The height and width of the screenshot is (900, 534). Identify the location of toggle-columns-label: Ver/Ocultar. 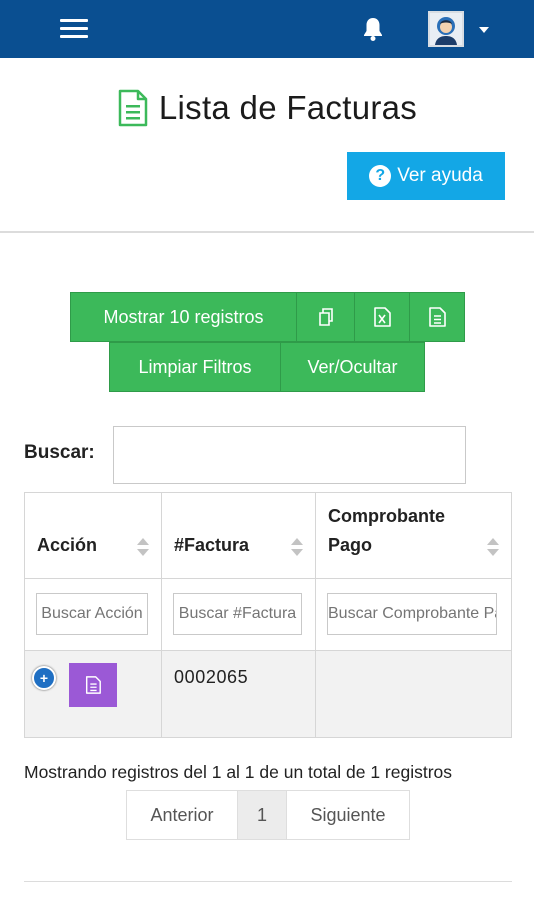
(352, 366).